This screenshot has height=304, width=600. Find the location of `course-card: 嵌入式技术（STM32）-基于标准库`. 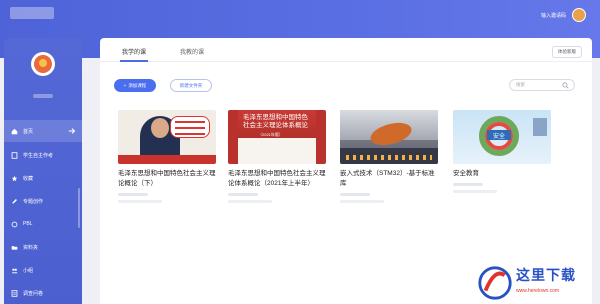

course-card: 嵌入式技术（STM32）-基于标准库 is located at coordinates (389, 156).